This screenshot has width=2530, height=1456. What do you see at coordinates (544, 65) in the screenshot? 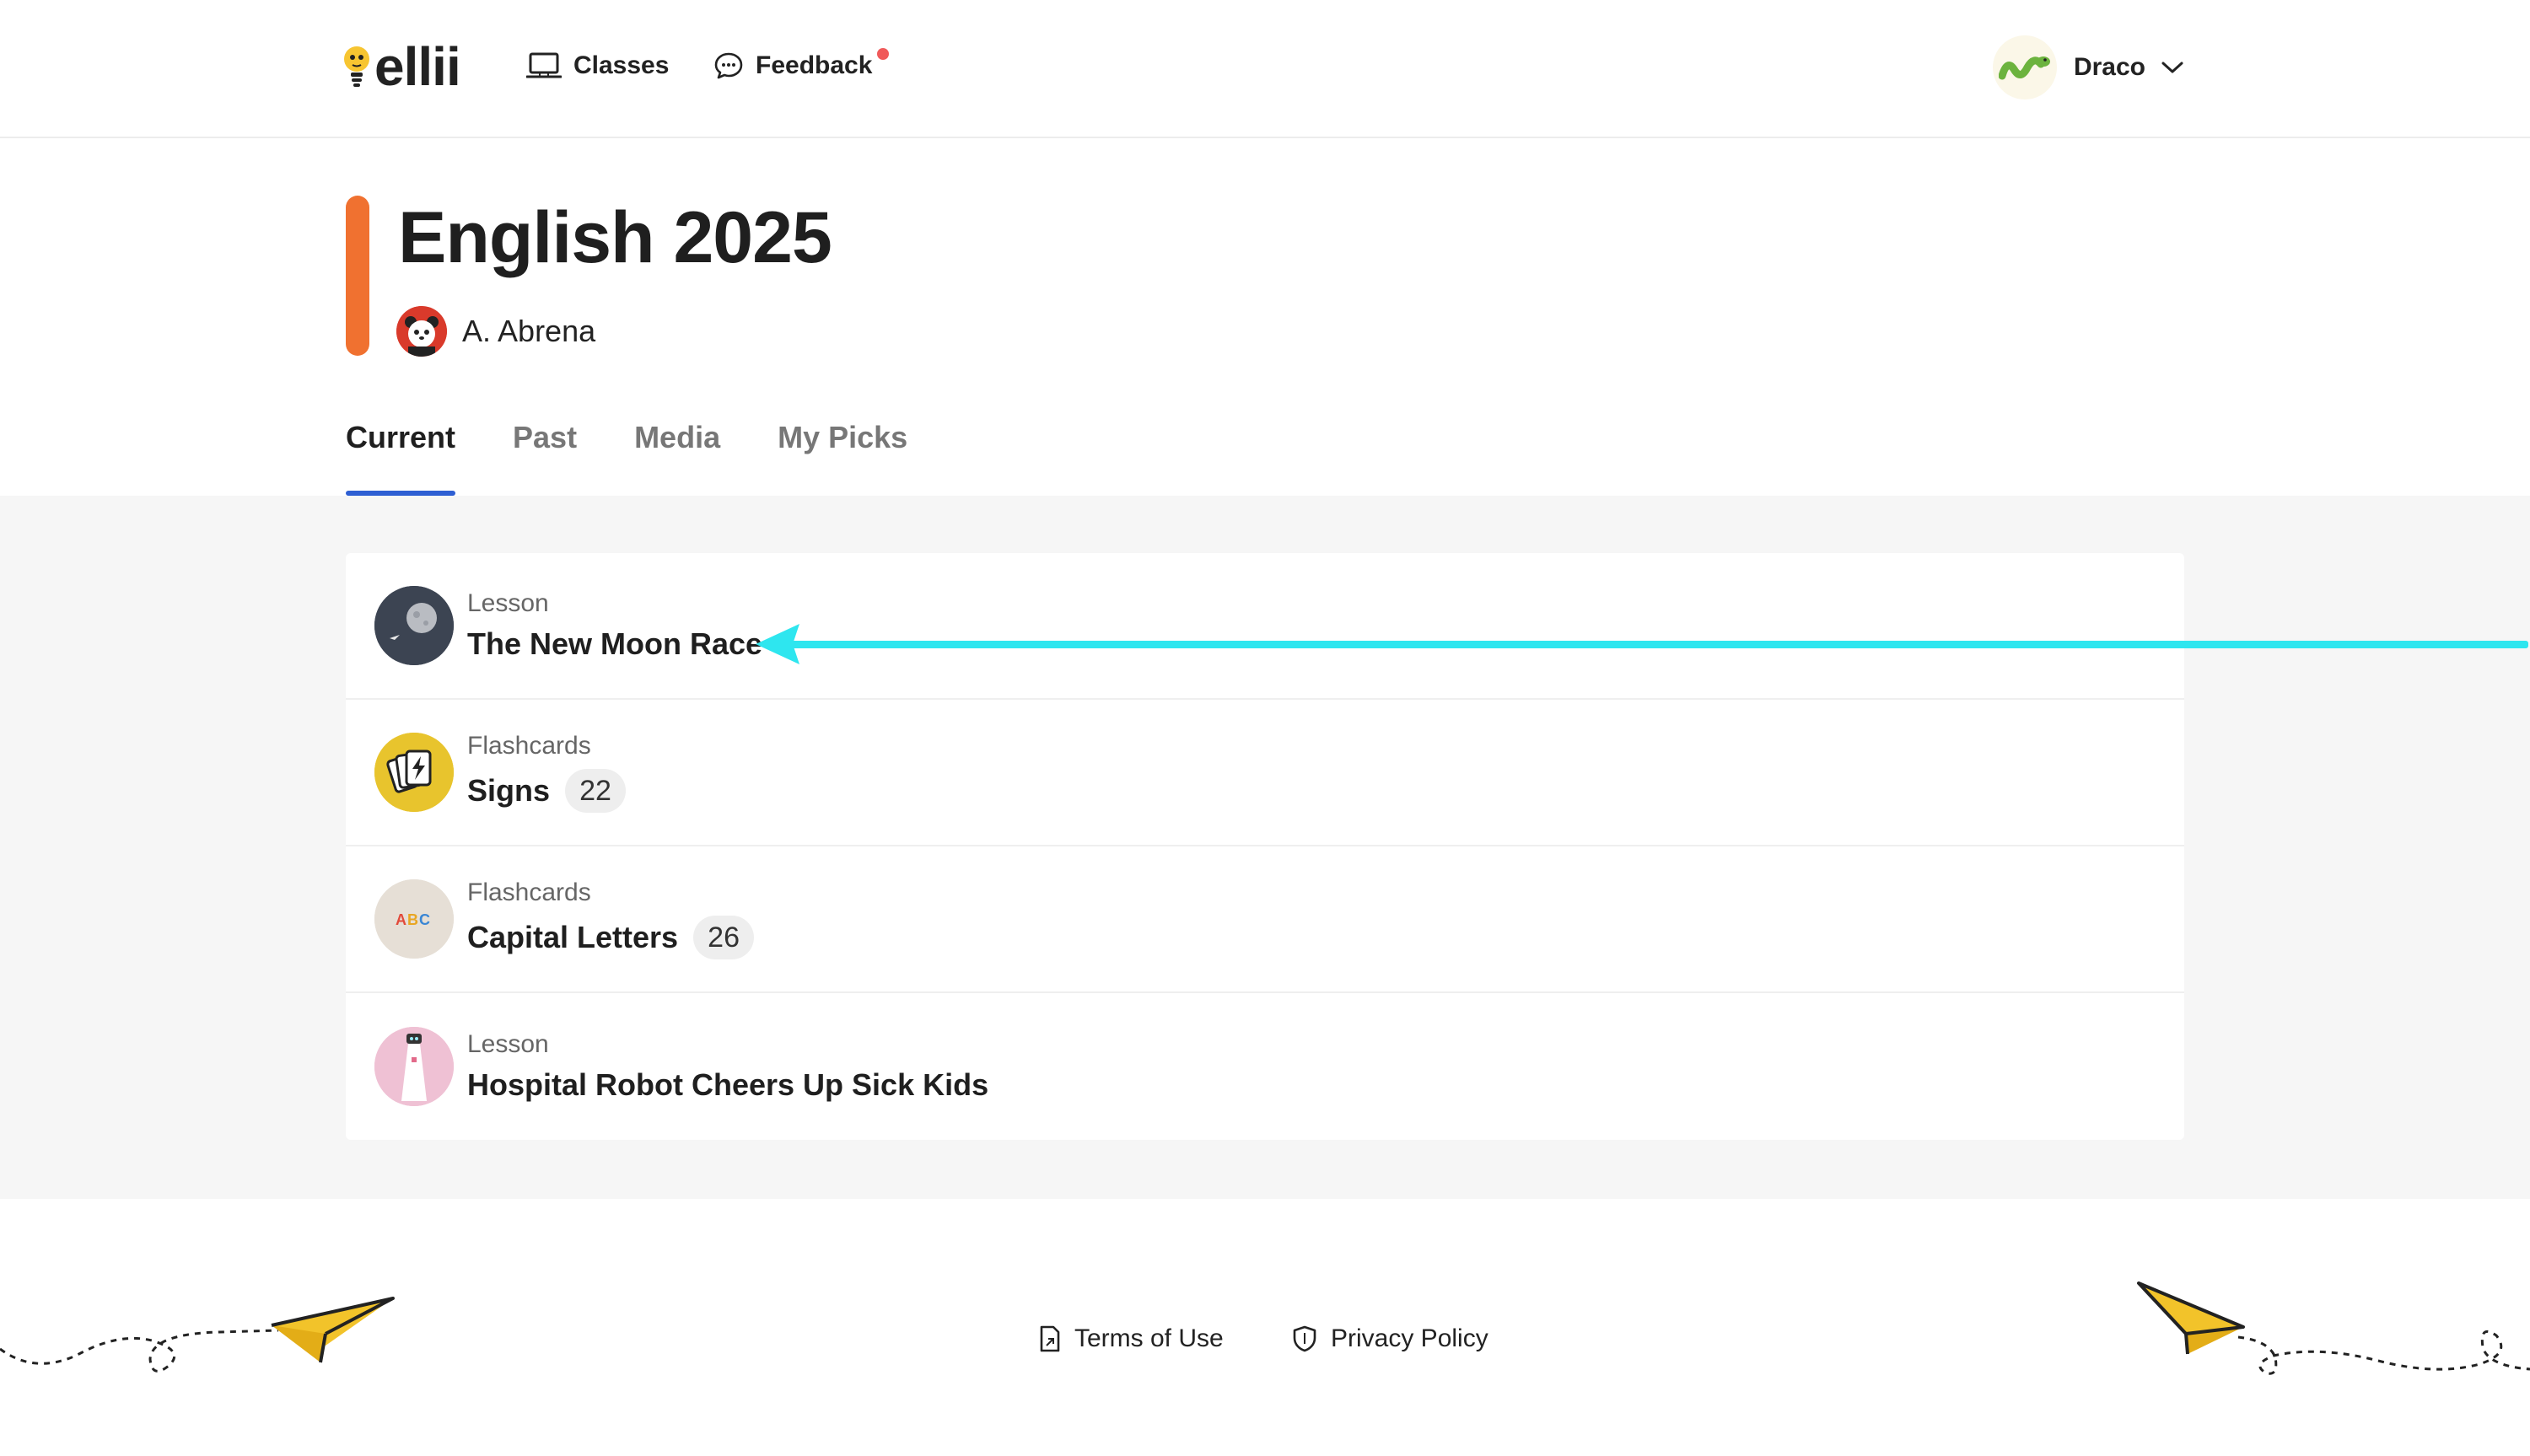
I see `laptop-icon` at bounding box center [544, 65].